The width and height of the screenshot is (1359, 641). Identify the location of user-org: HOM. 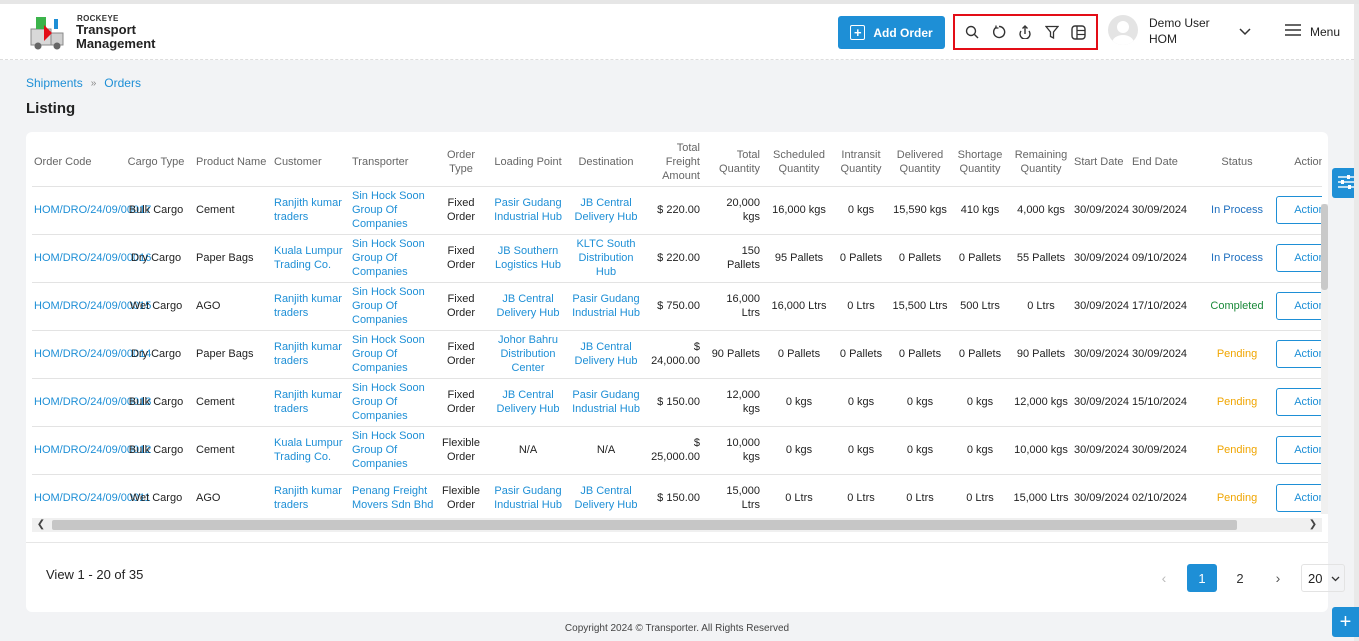
(1163, 39).